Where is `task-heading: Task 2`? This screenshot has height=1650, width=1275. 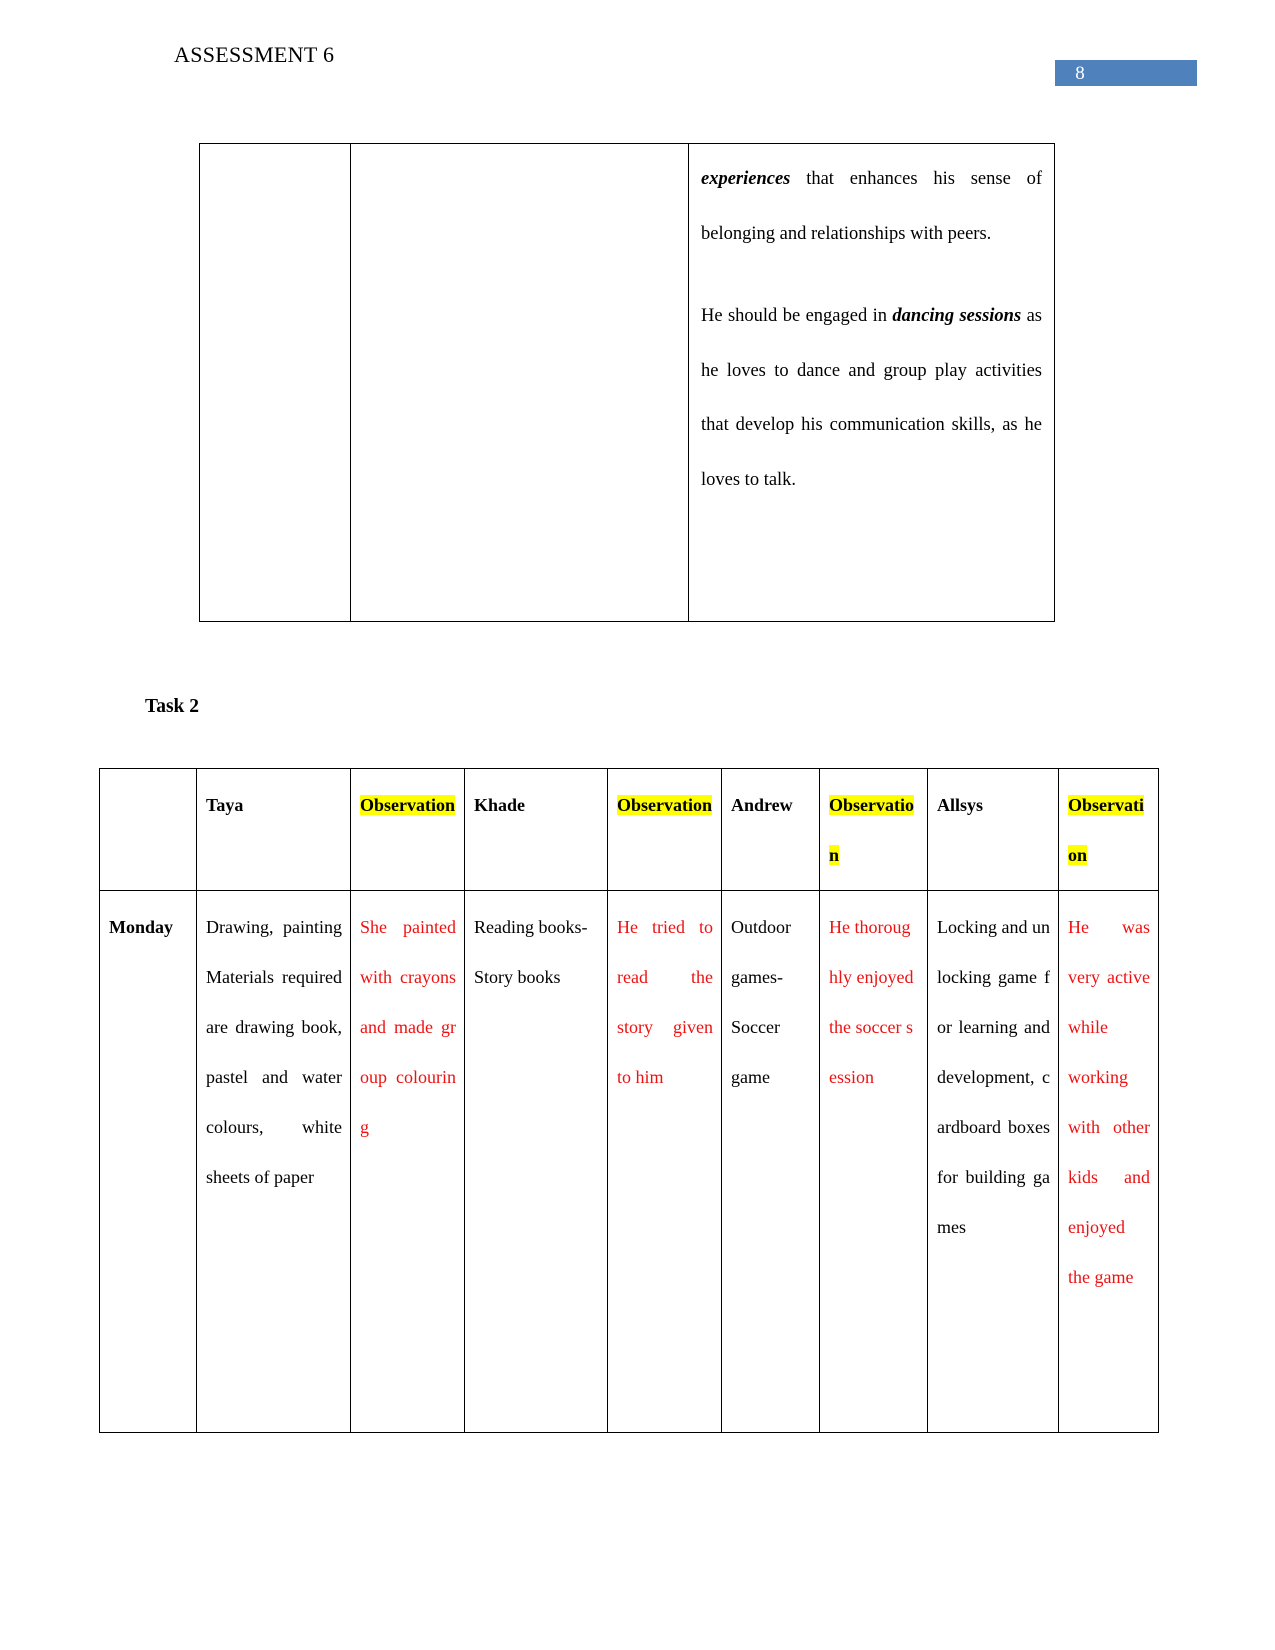
task-heading: Task 2 is located at coordinates (172, 706).